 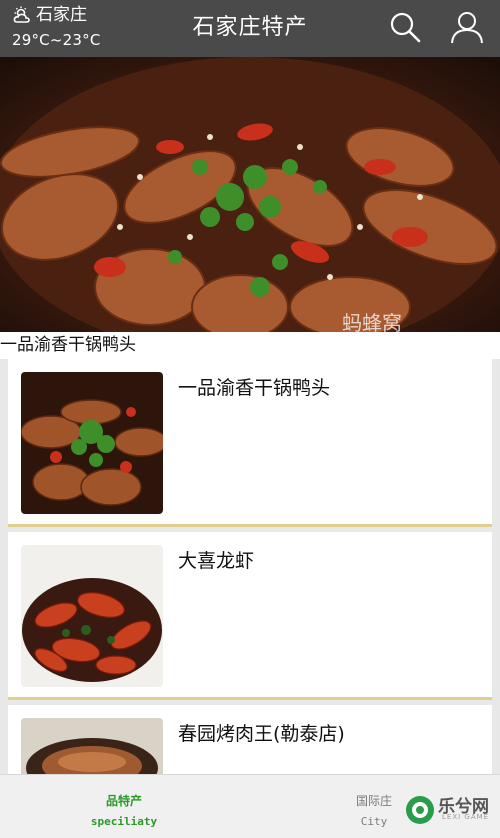 What do you see at coordinates (261, 734) in the screenshot?
I see `item-name: 春园烤肉王(勒泰店)` at bounding box center [261, 734].